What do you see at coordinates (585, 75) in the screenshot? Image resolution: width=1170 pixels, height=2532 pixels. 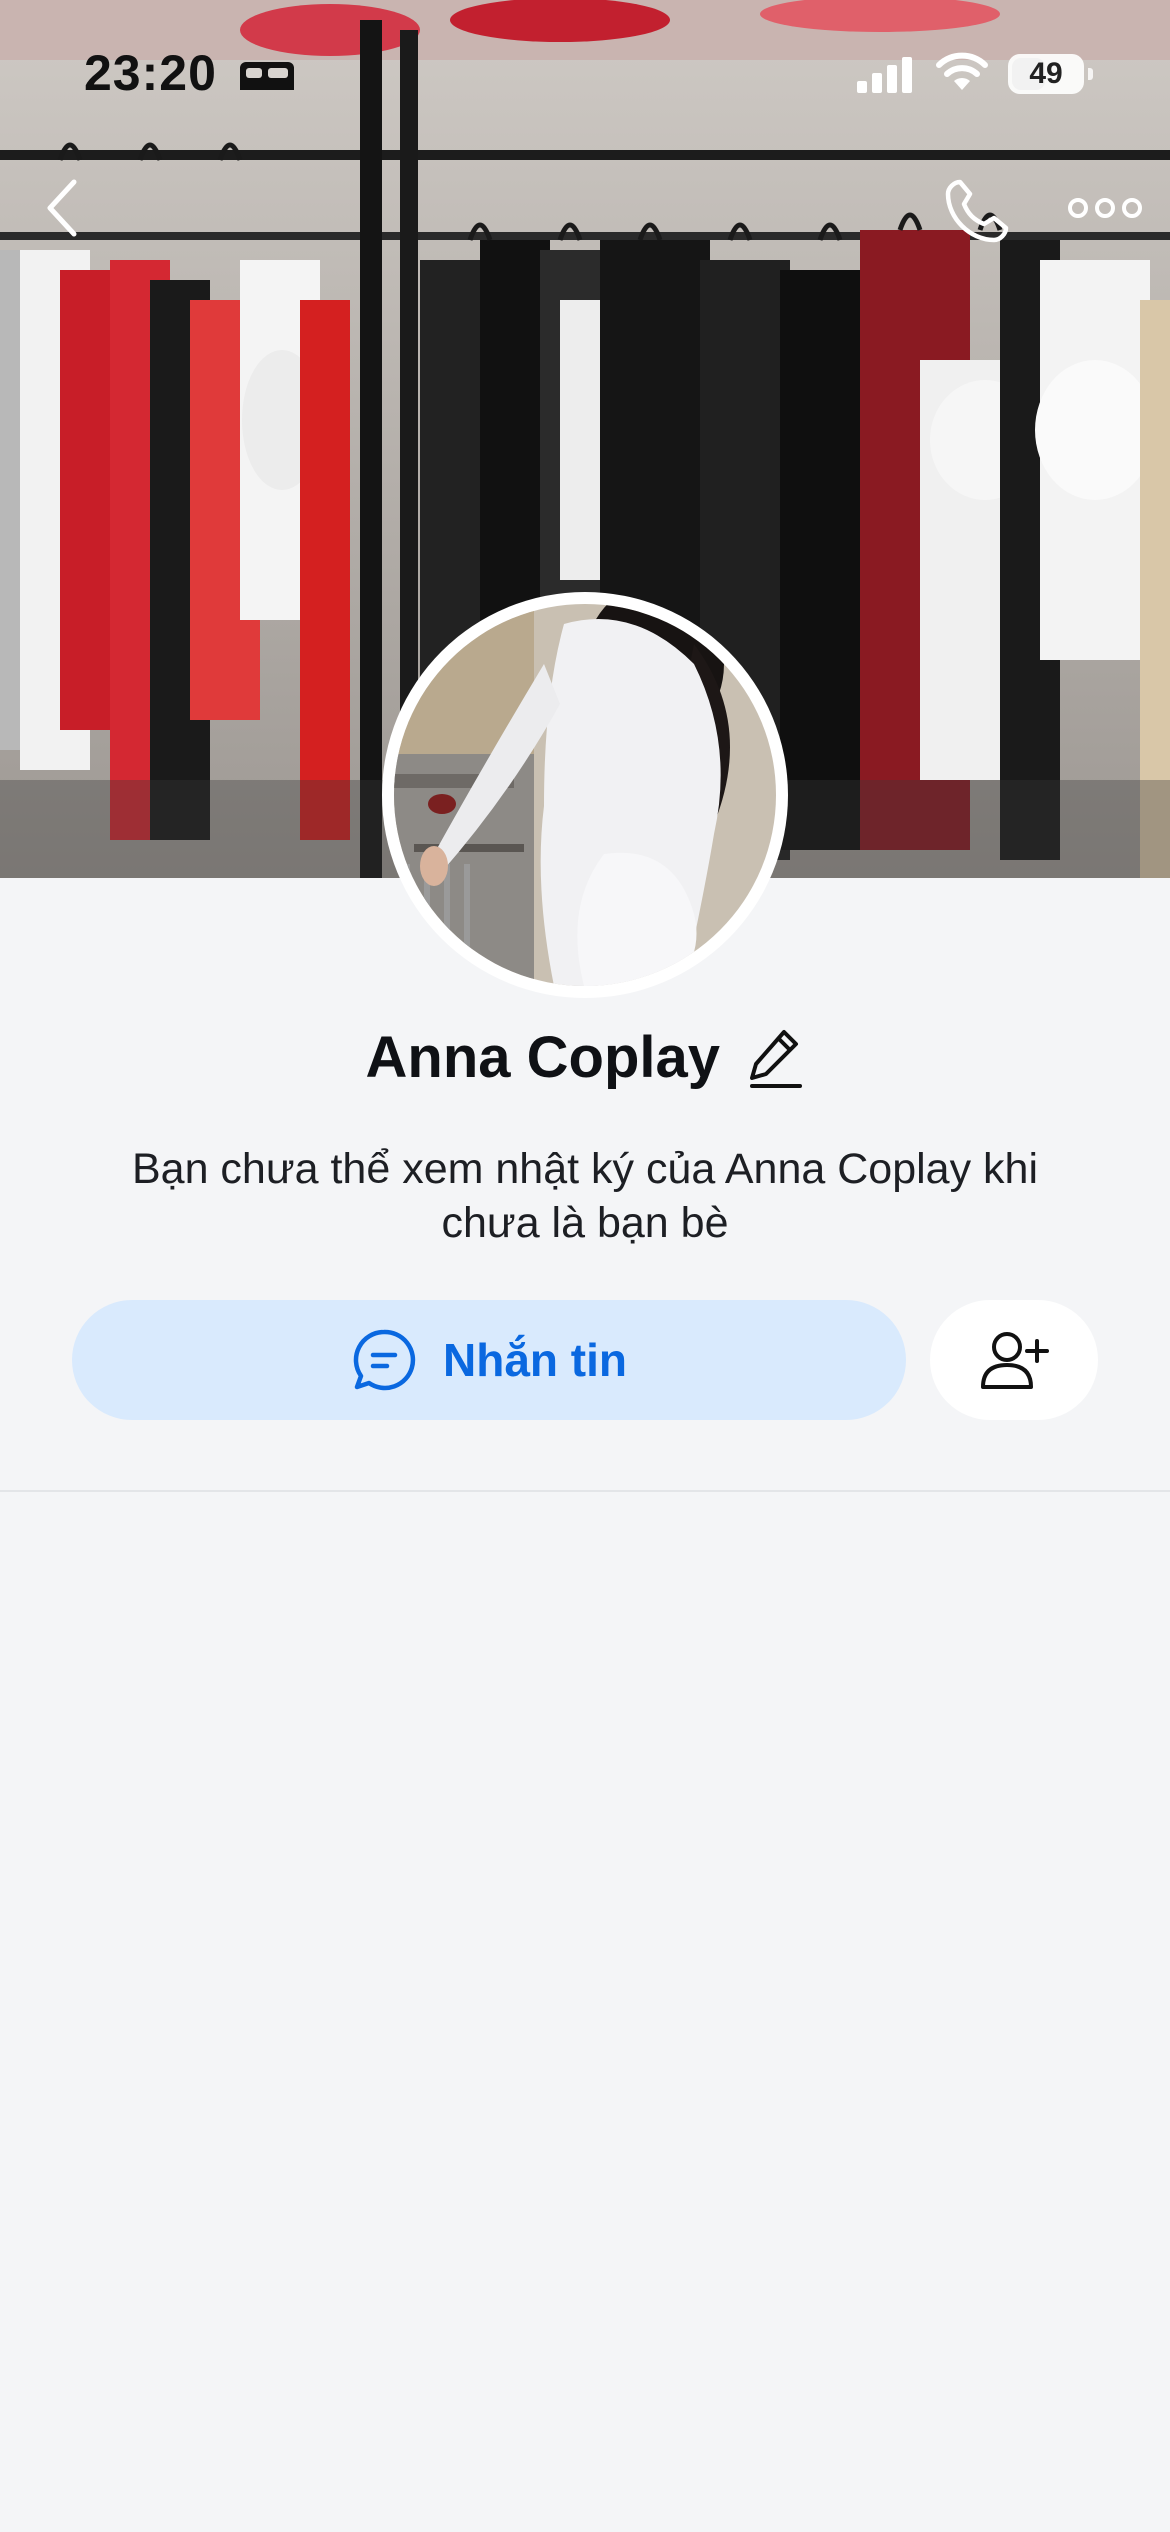 I see `status-bar: 23:20 49` at bounding box center [585, 75].